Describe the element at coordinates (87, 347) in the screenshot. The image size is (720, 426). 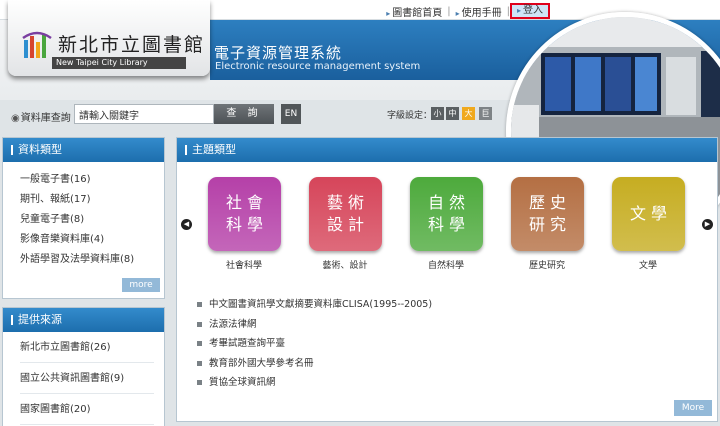
I see `source-item: 新北市立圖書館(26)` at that location.